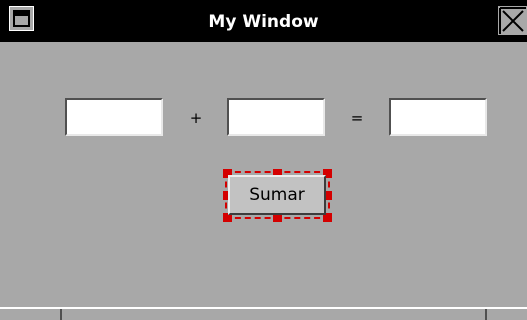  What do you see at coordinates (357, 118) in the screenshot?
I see `equals-operator-label: =` at bounding box center [357, 118].